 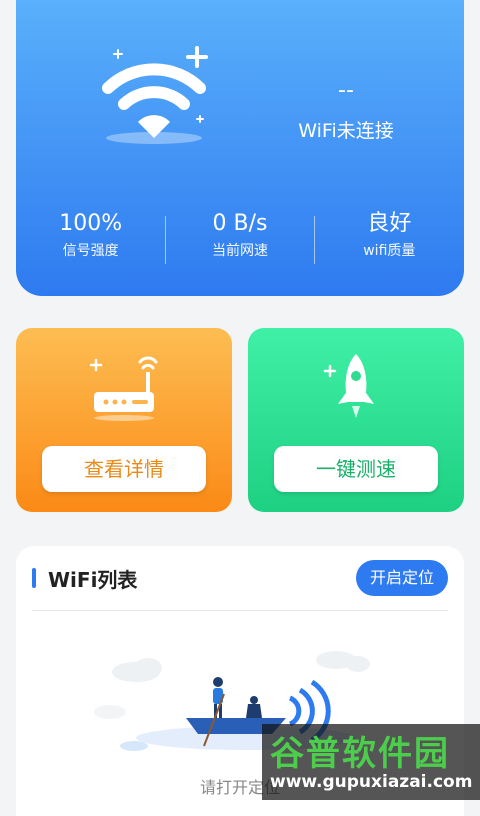 What do you see at coordinates (240, 223) in the screenshot?
I see `stat-value: 0 B/s` at bounding box center [240, 223].